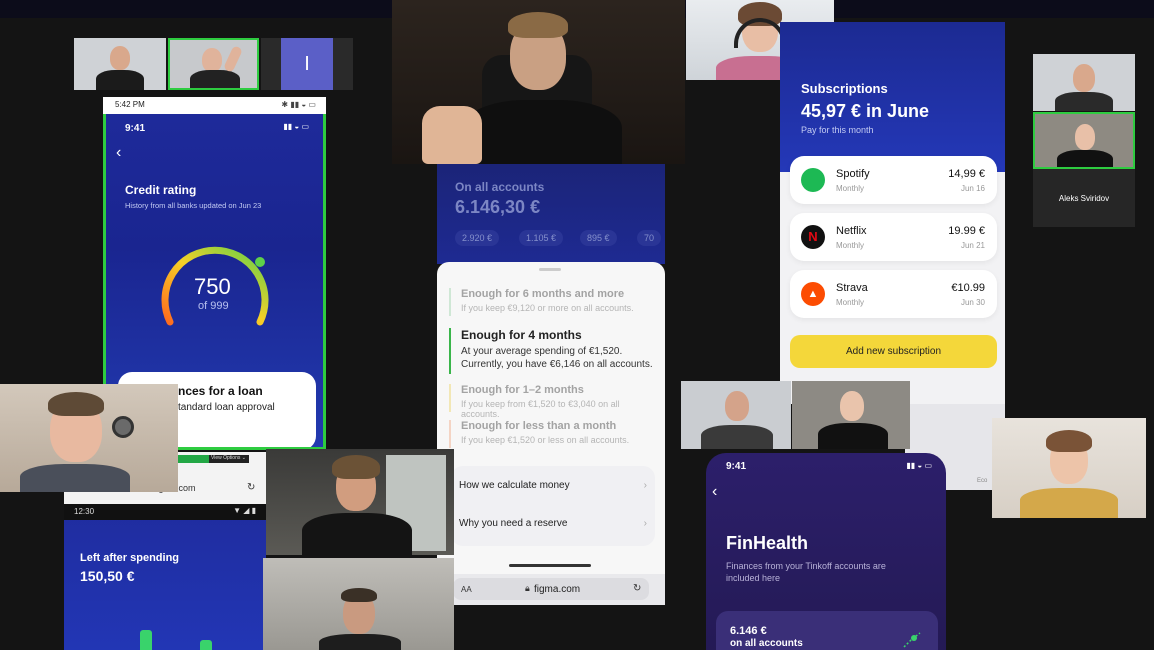 The image size is (1154, 650). Describe the element at coordinates (767, 543) in the screenshot. I see `finhealth-title: FinHealth` at that location.